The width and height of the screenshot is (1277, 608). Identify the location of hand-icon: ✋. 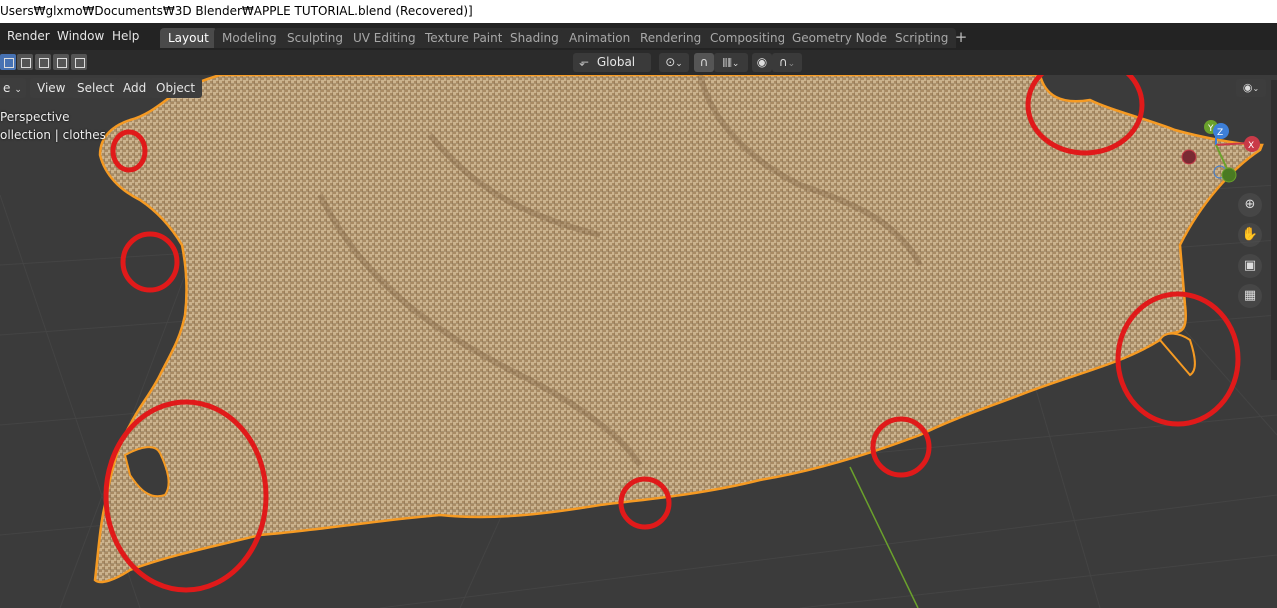
(1250, 234).